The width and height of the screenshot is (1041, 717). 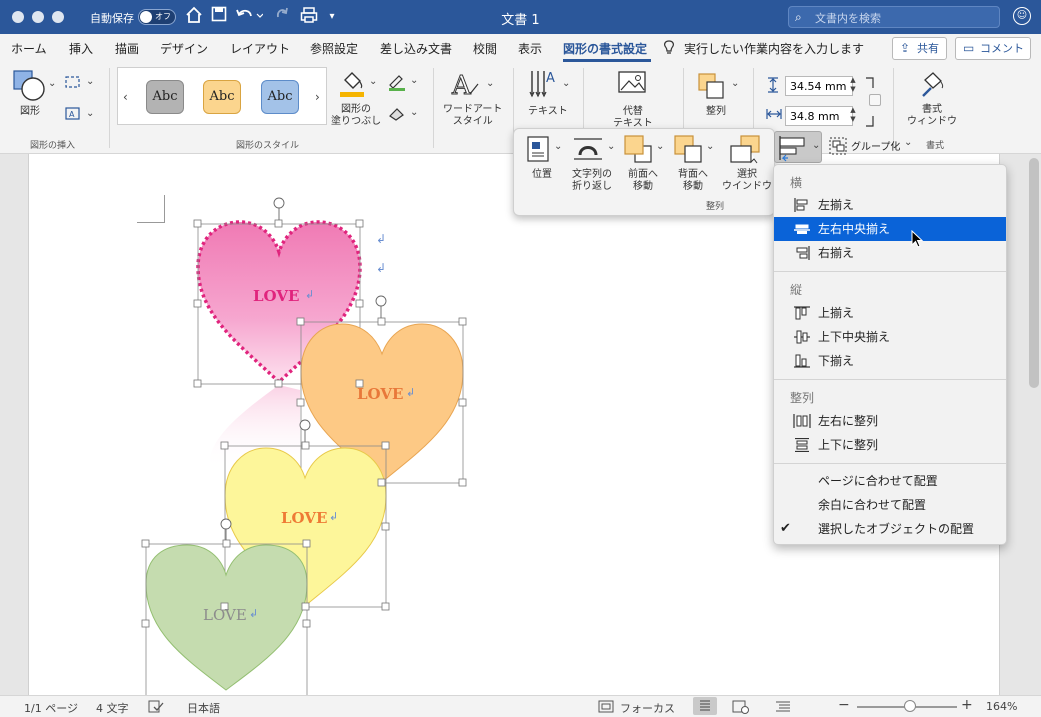 I want to click on share-label: 共有, so click(x=928, y=48).